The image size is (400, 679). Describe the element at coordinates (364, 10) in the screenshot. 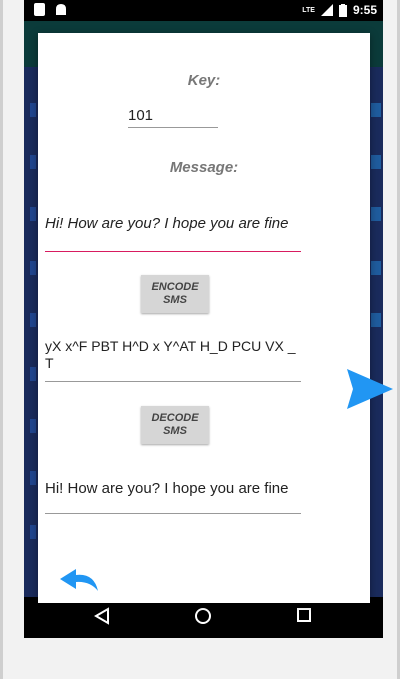

I see `status-time: 9:55` at that location.